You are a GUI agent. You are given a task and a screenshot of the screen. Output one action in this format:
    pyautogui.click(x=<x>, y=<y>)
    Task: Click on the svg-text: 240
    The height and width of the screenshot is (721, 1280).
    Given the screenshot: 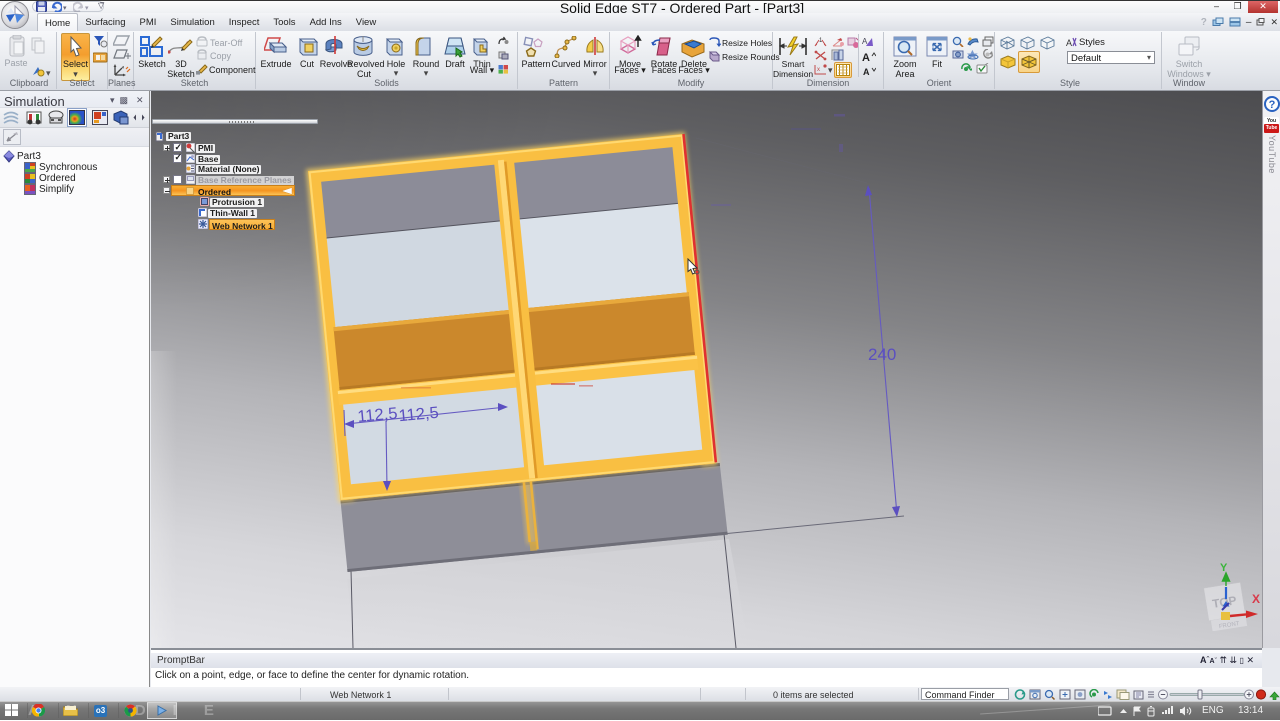 What is the action you would take?
    pyautogui.click(x=882, y=354)
    